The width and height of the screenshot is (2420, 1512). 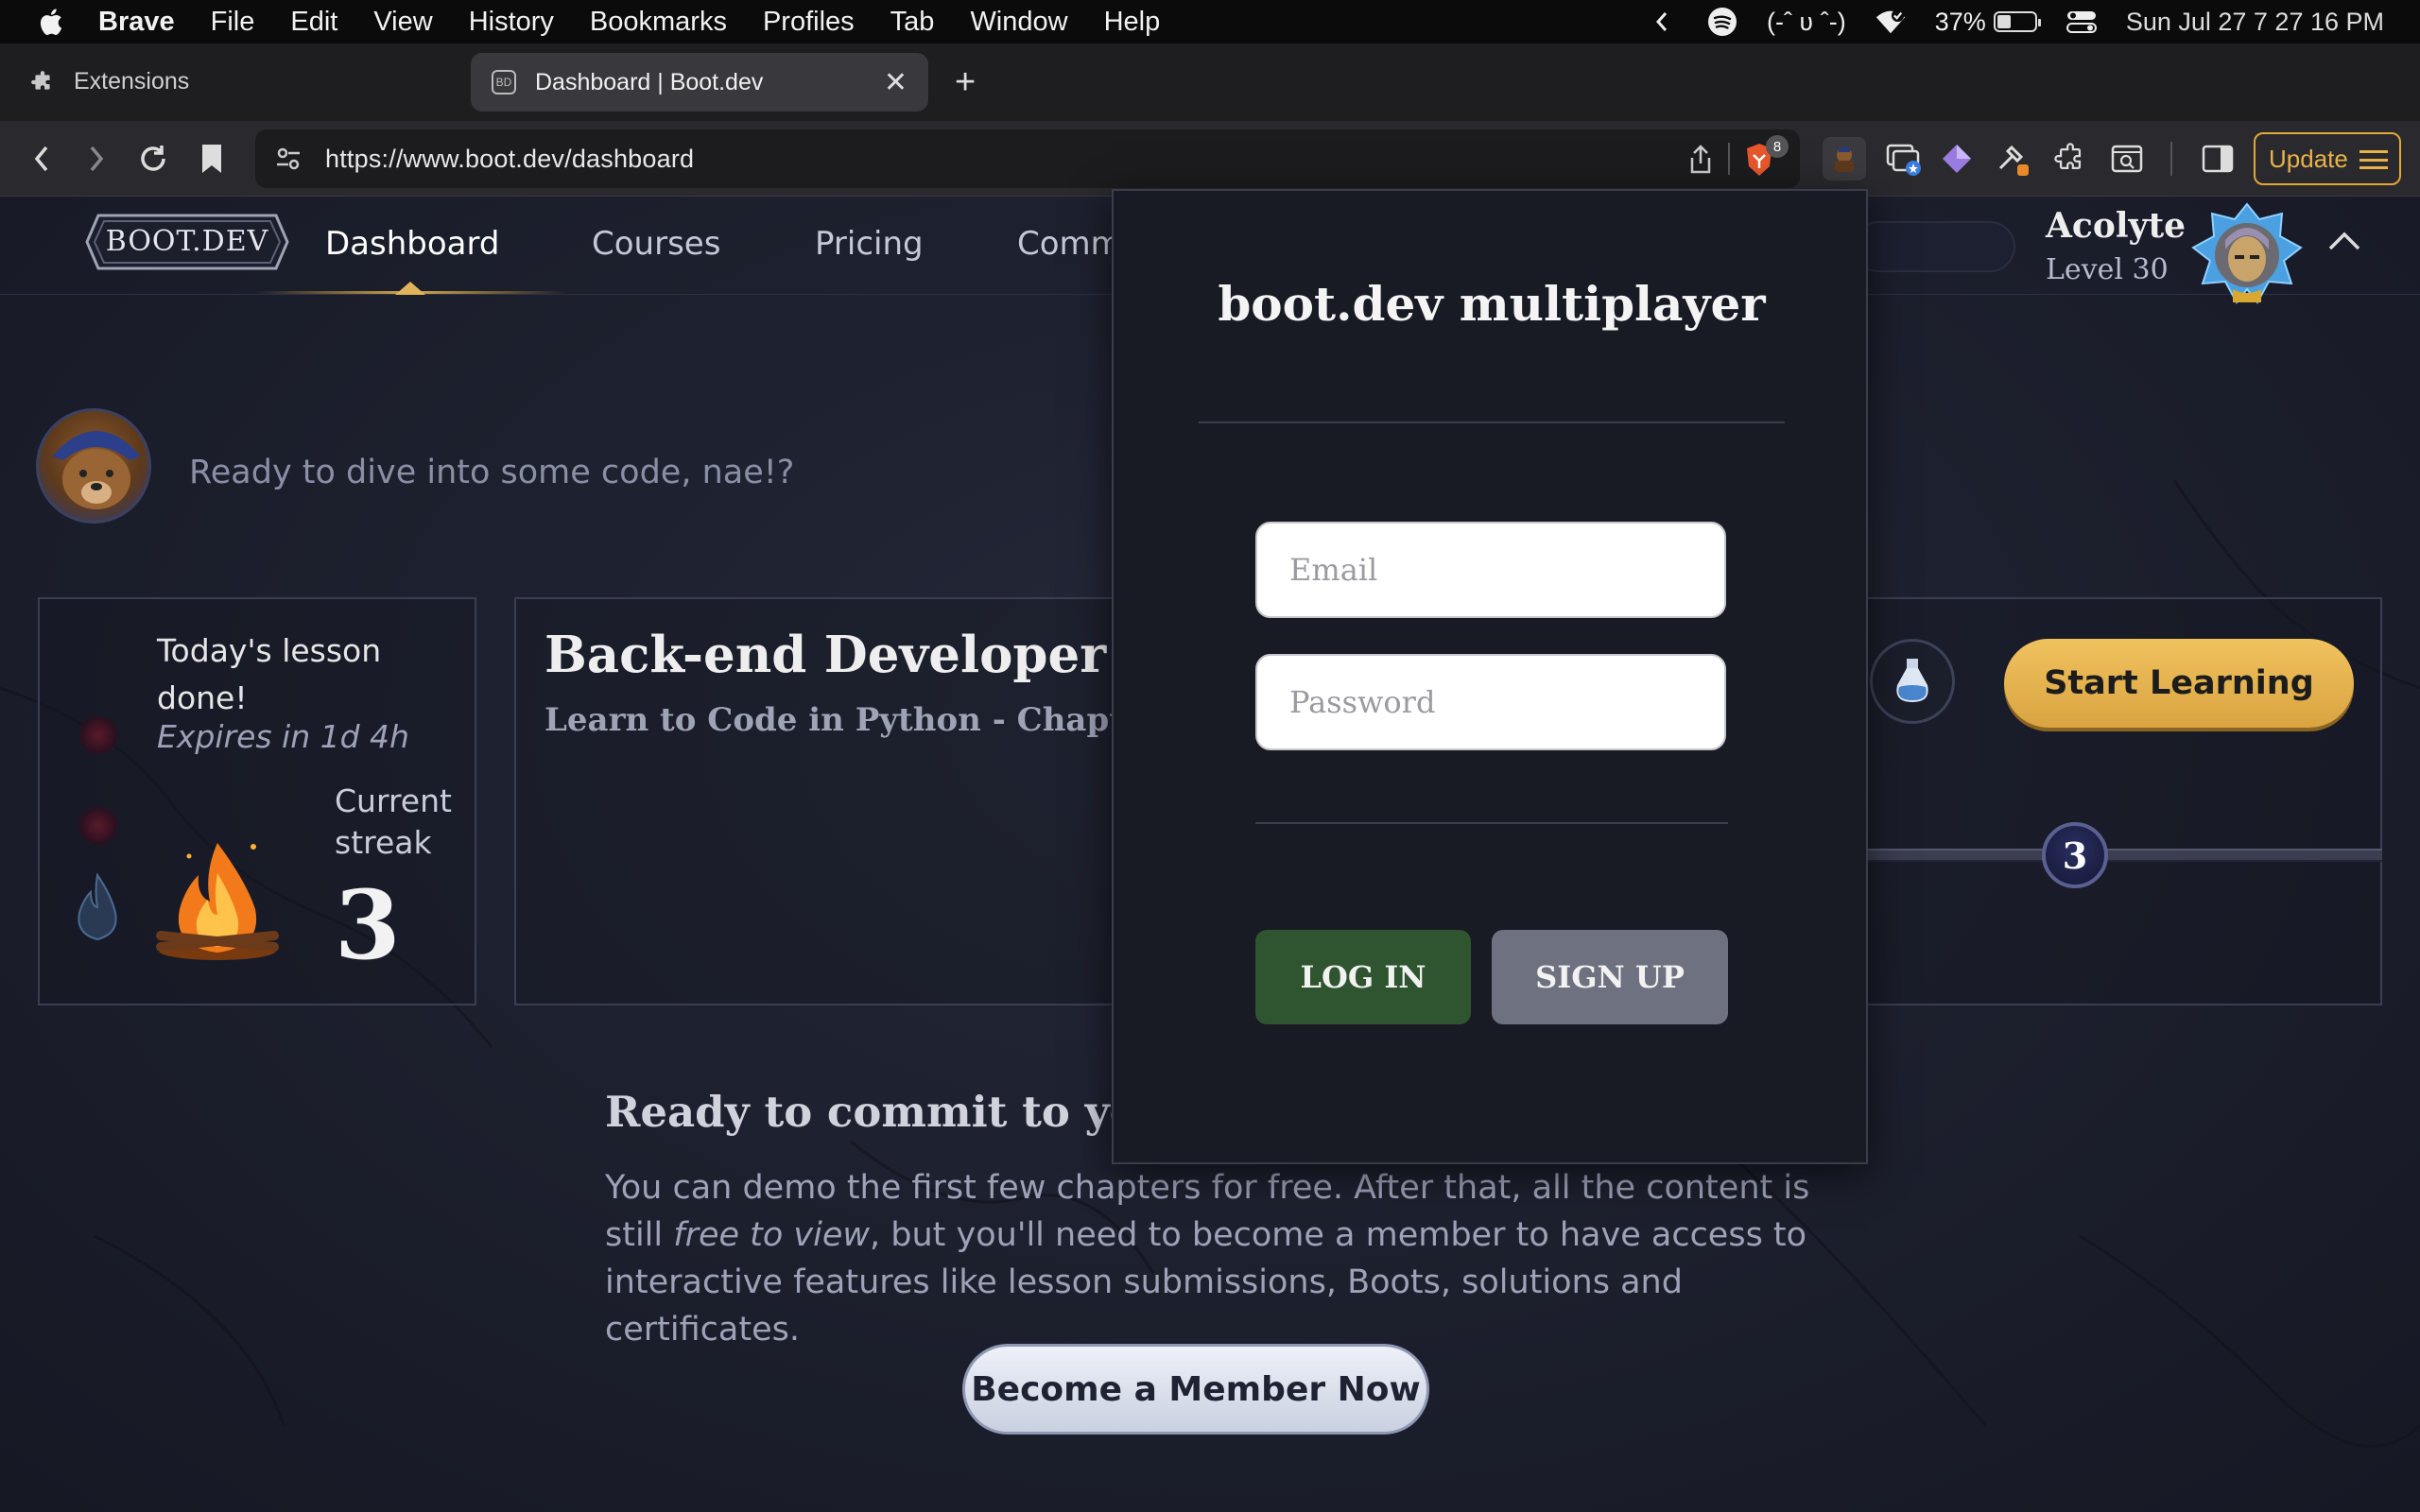 What do you see at coordinates (656, 244) in the screenshot?
I see `nav-courses: Courses` at bounding box center [656, 244].